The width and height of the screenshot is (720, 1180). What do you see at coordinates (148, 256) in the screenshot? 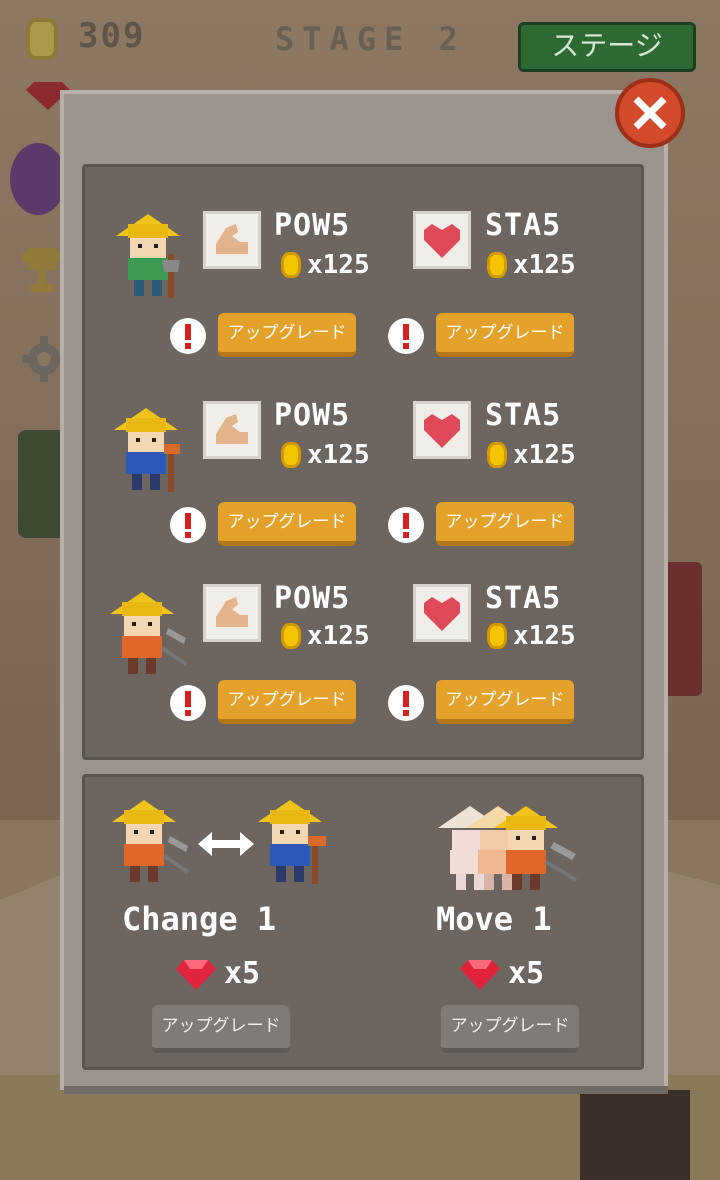
I see `miner-avatar-green` at bounding box center [148, 256].